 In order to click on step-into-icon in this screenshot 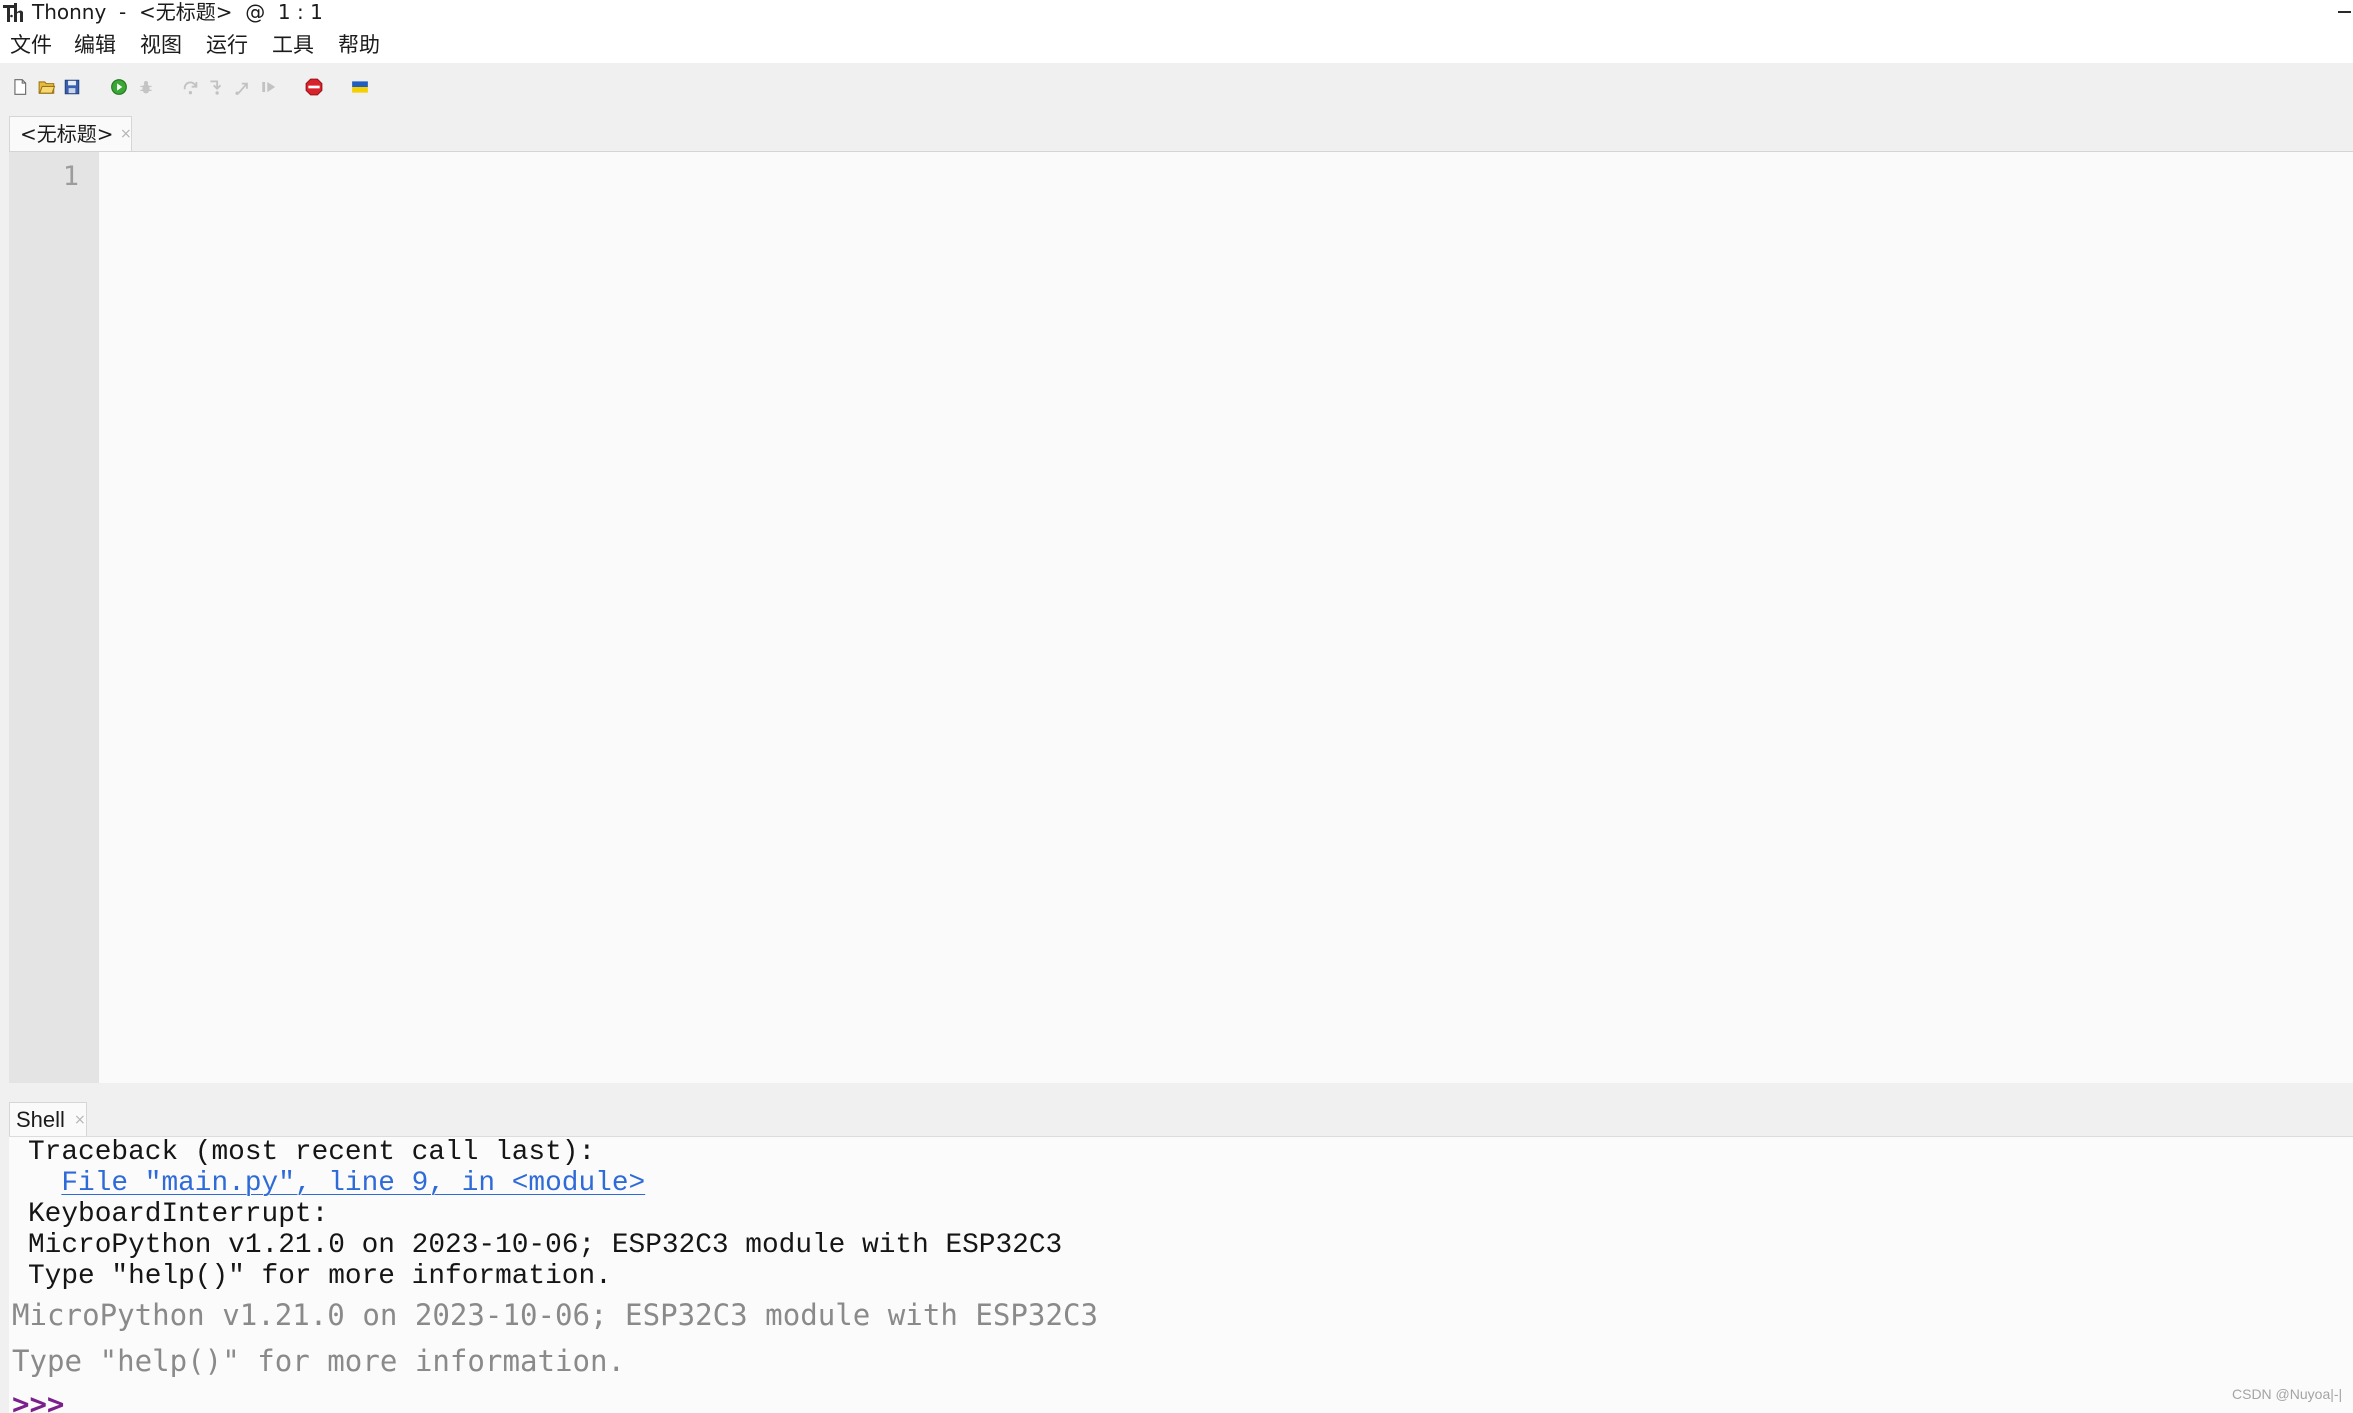, I will do `click(216, 87)`.